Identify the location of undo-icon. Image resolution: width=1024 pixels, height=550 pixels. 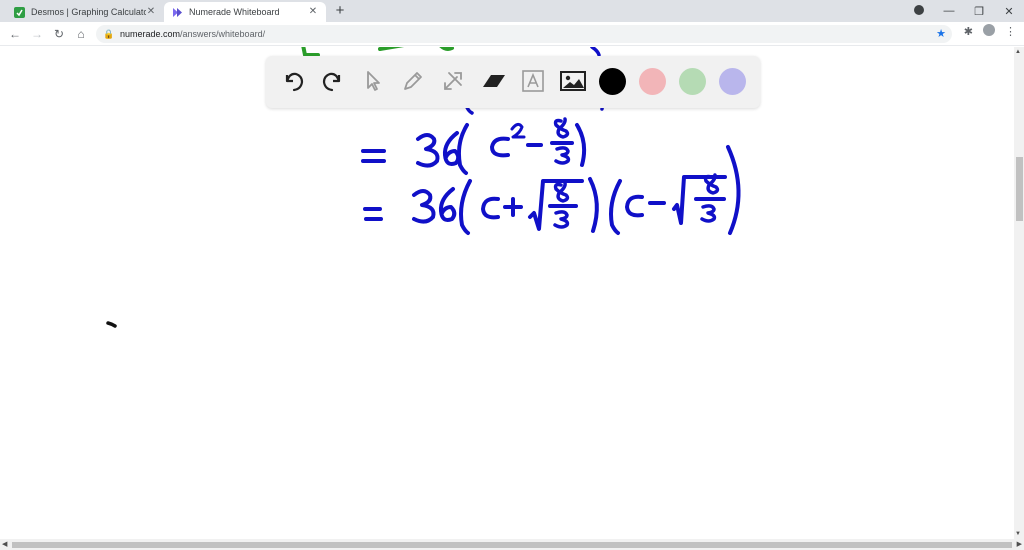
(293, 81).